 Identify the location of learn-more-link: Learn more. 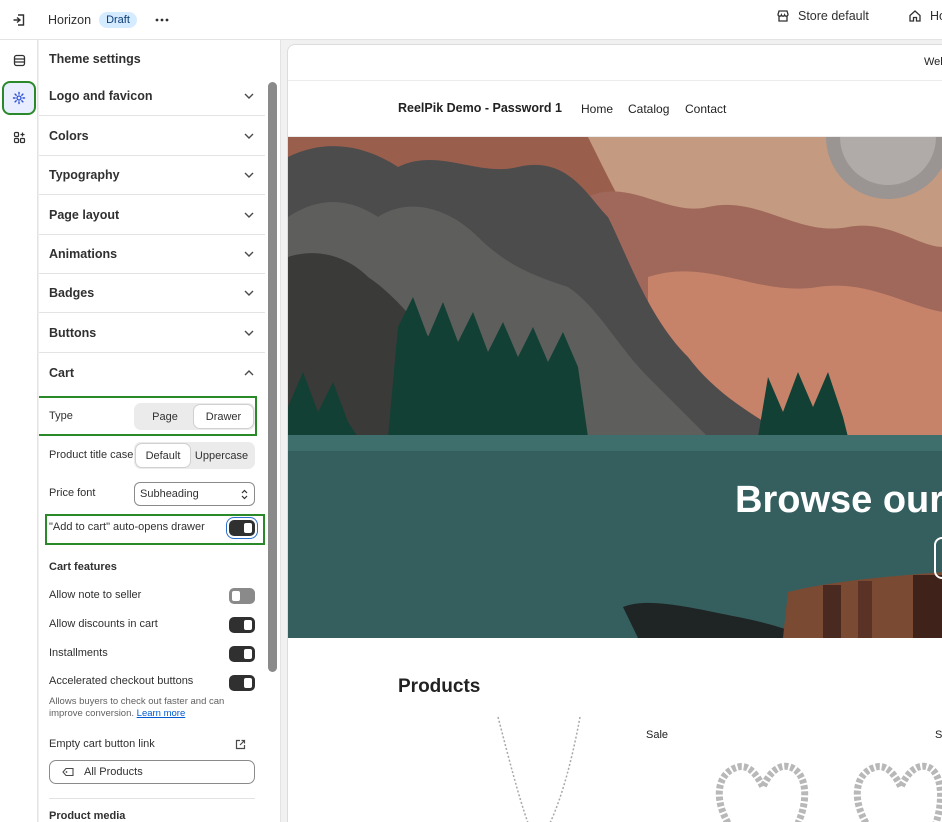
(161, 713).